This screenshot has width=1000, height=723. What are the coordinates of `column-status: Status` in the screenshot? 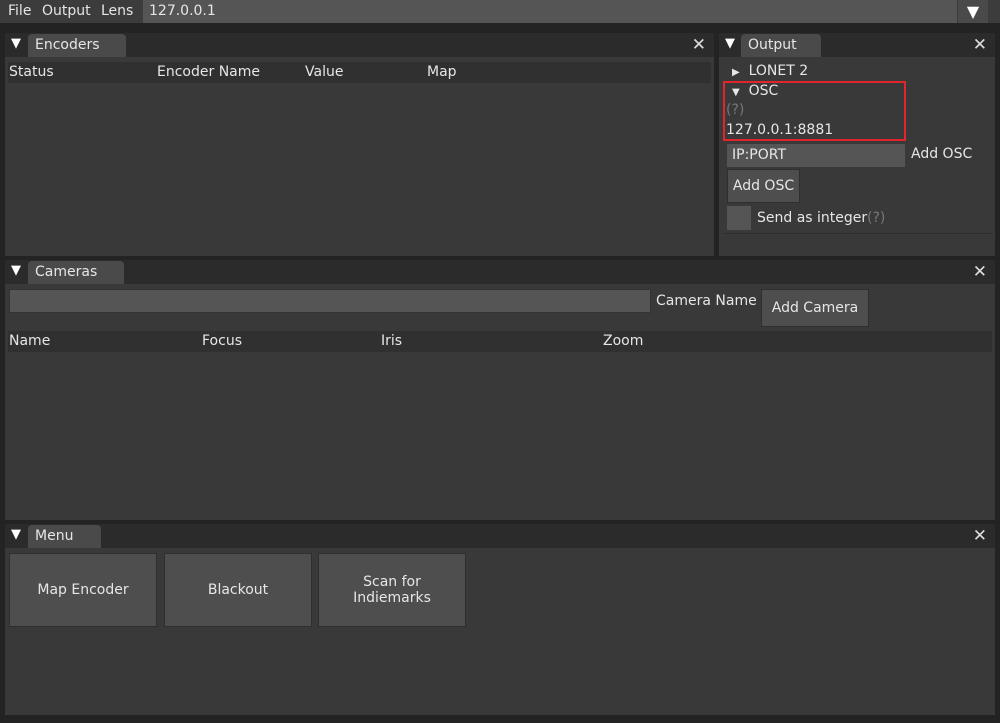 It's located at (31, 72).